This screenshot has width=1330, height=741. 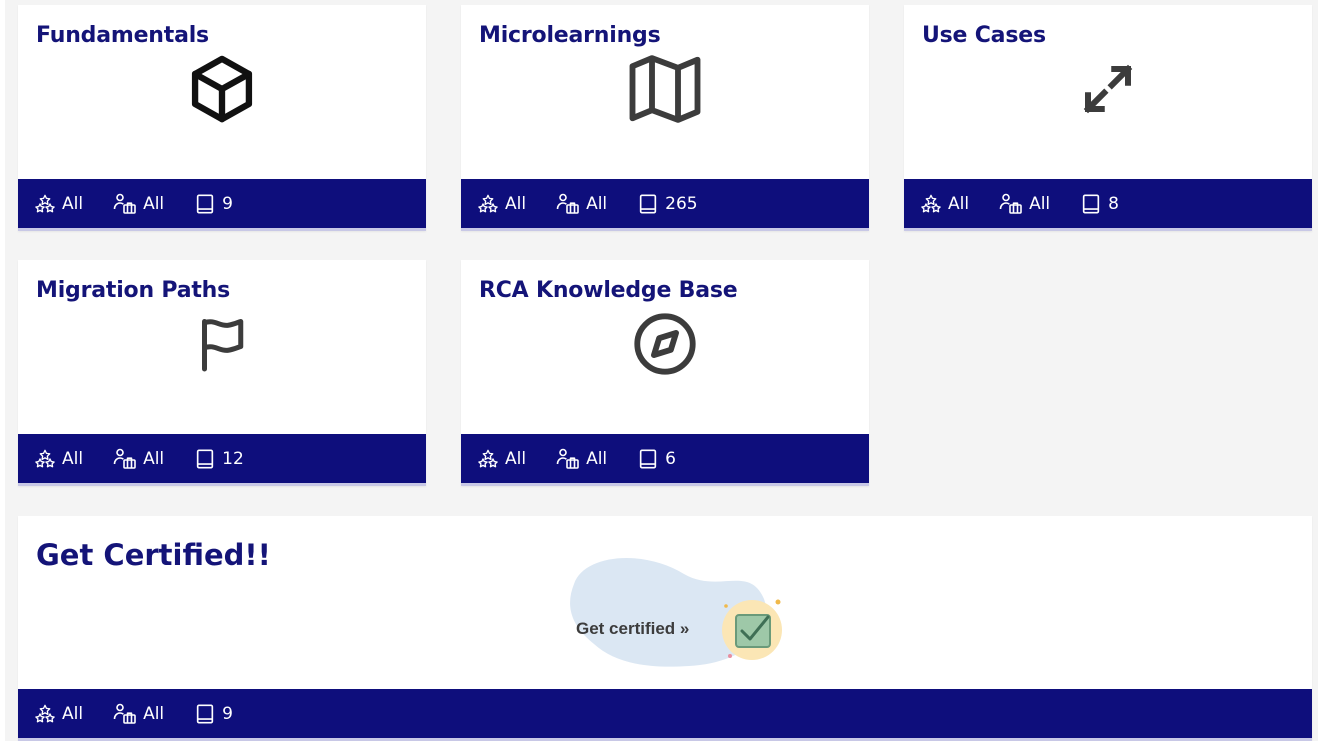 I want to click on count-value: 8, so click(x=1113, y=203).